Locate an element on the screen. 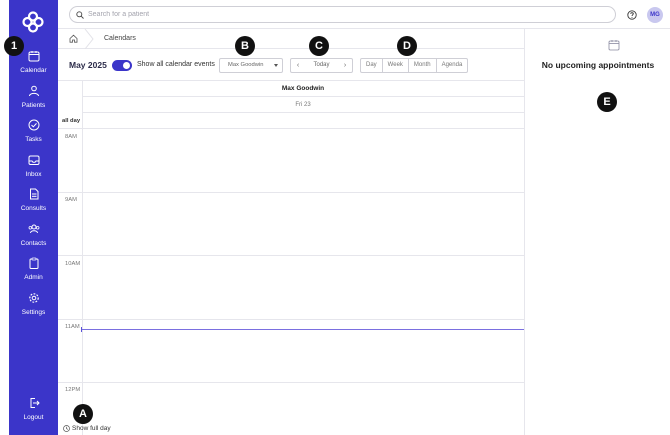 The height and width of the screenshot is (435, 670). annotation-marker-e: E is located at coordinates (607, 102).